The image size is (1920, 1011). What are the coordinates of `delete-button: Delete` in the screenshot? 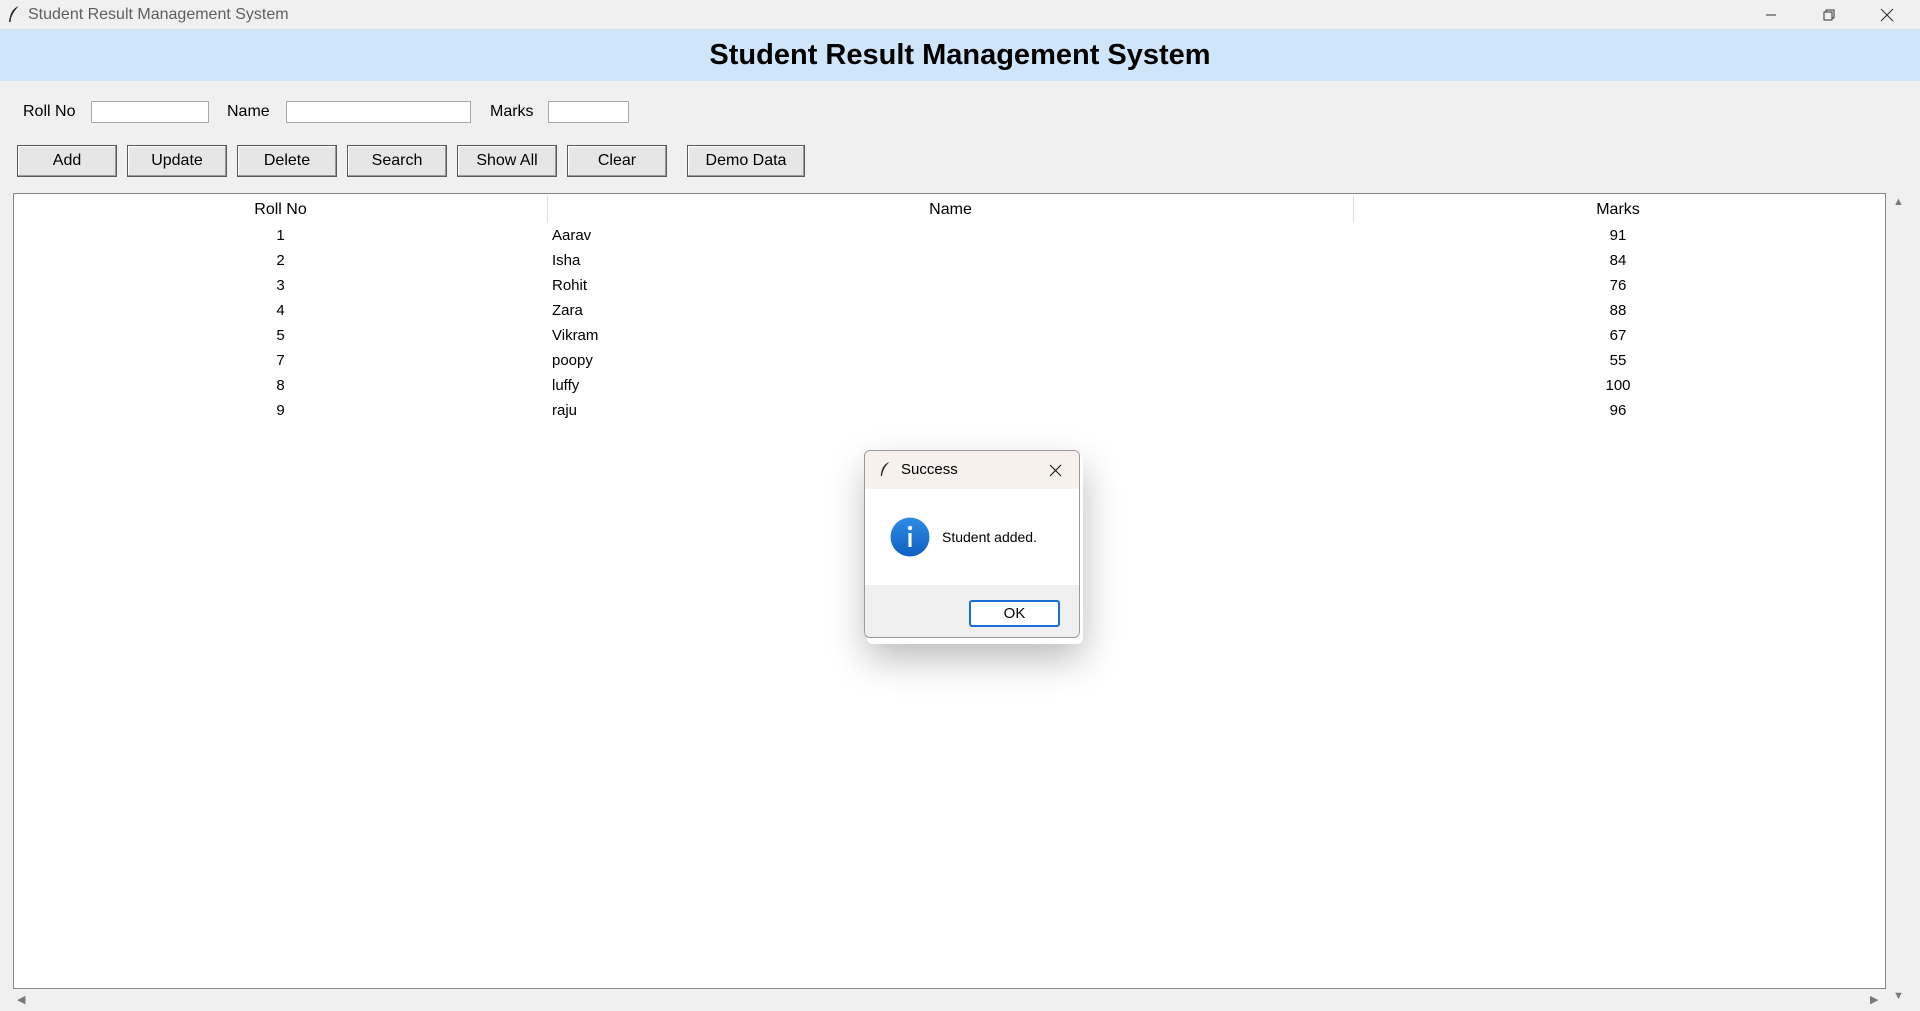 It's located at (287, 161).